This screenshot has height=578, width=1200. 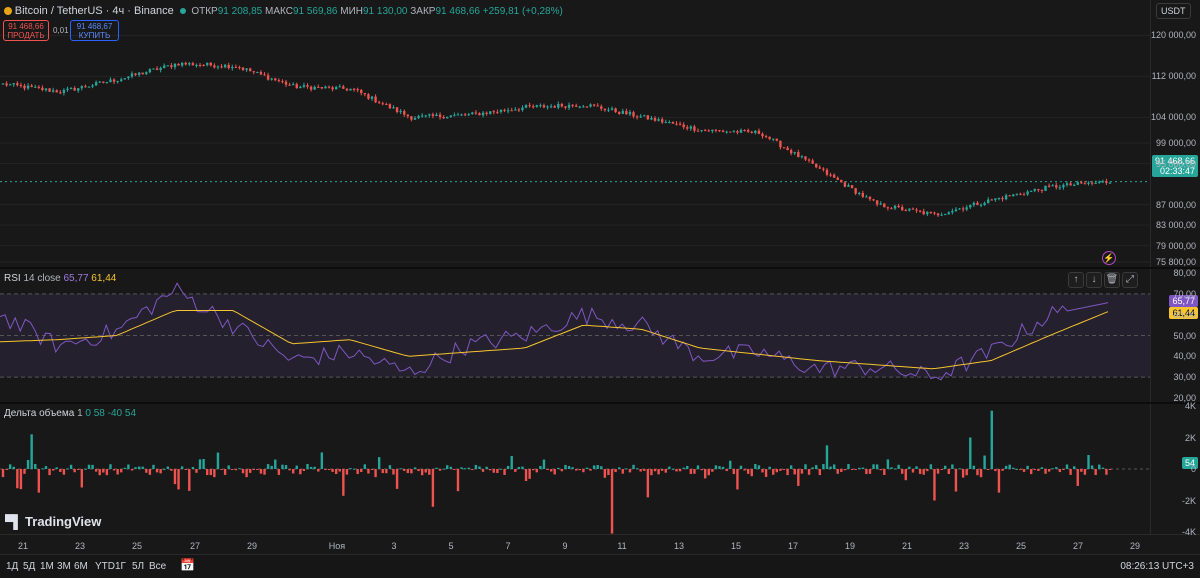 I want to click on calendar-icon: 📅, so click(x=187, y=565).